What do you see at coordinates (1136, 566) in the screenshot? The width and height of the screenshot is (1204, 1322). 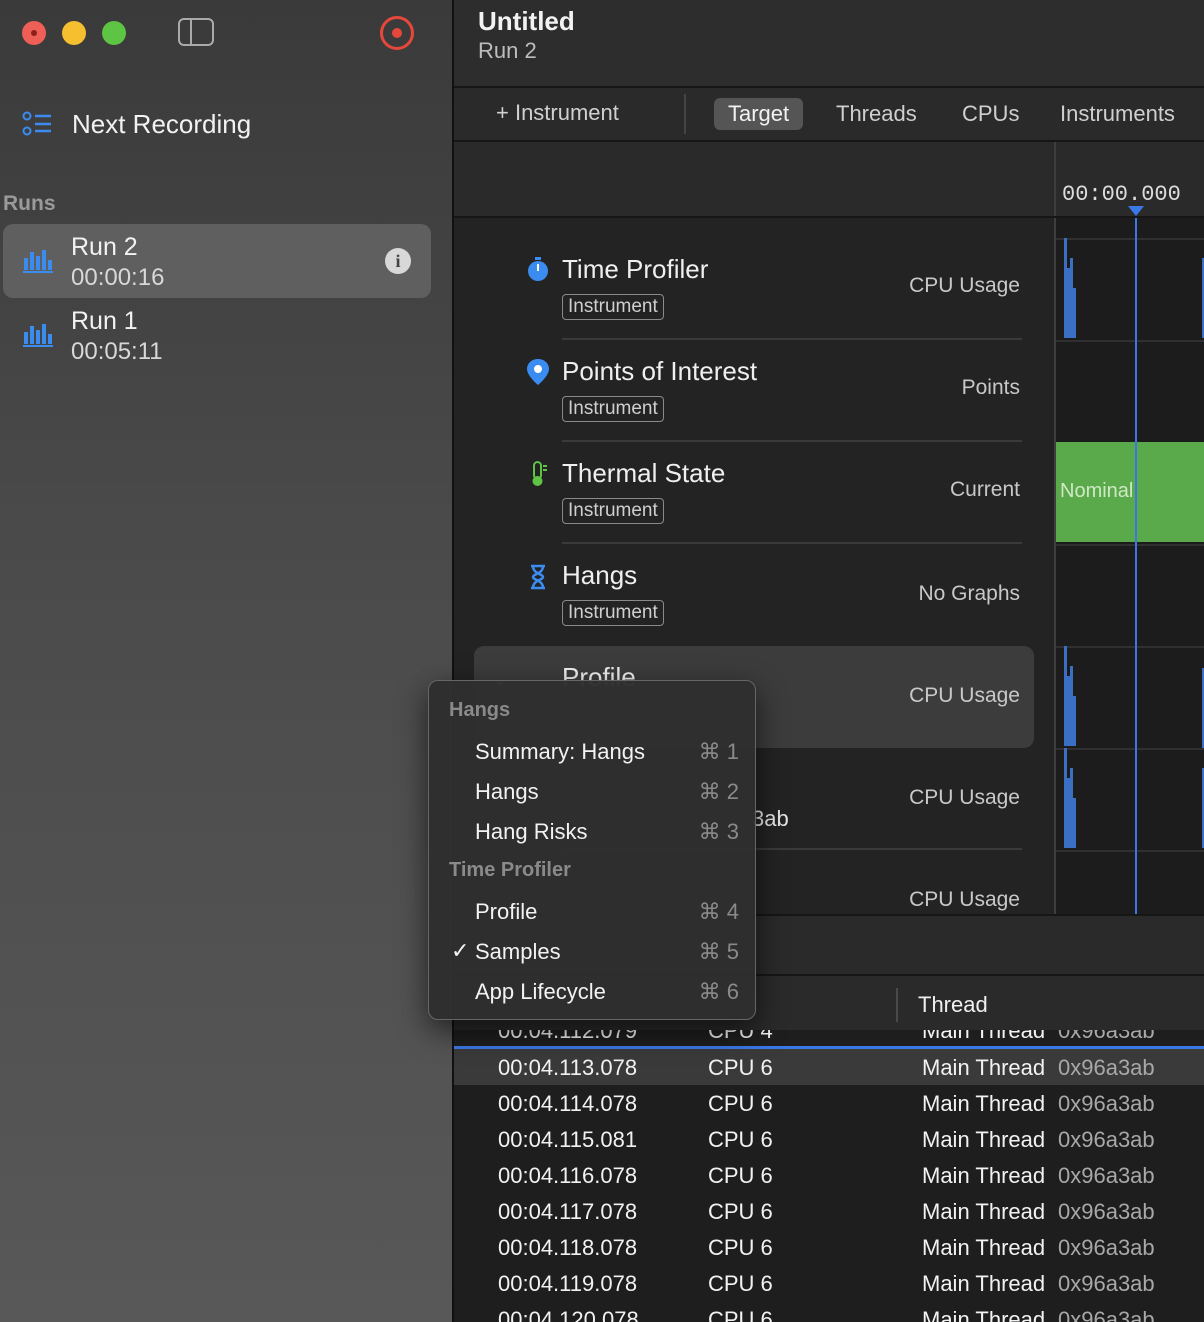 I see `playhead-line` at bounding box center [1136, 566].